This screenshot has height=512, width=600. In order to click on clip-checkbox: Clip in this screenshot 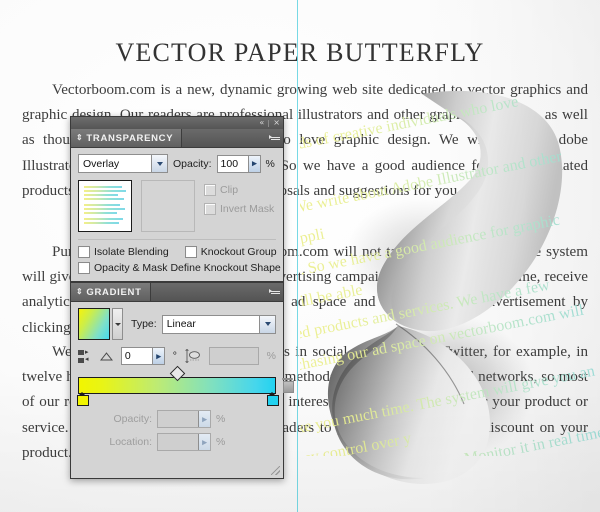, I will do `click(239, 190)`.